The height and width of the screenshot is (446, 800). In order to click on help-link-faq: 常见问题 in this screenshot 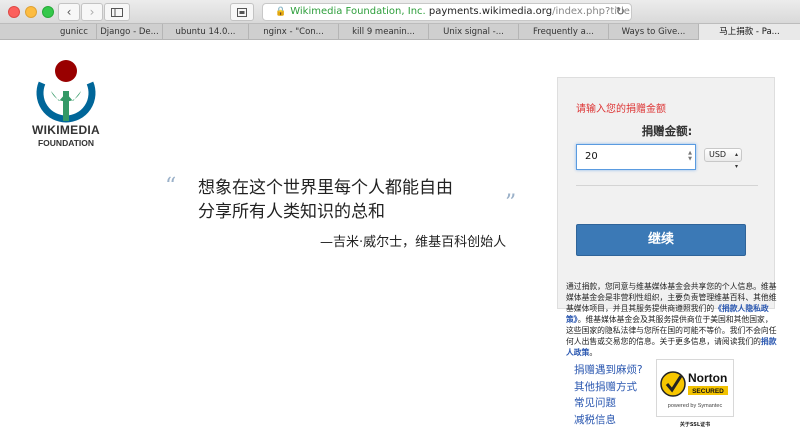, I will do `click(608, 403)`.